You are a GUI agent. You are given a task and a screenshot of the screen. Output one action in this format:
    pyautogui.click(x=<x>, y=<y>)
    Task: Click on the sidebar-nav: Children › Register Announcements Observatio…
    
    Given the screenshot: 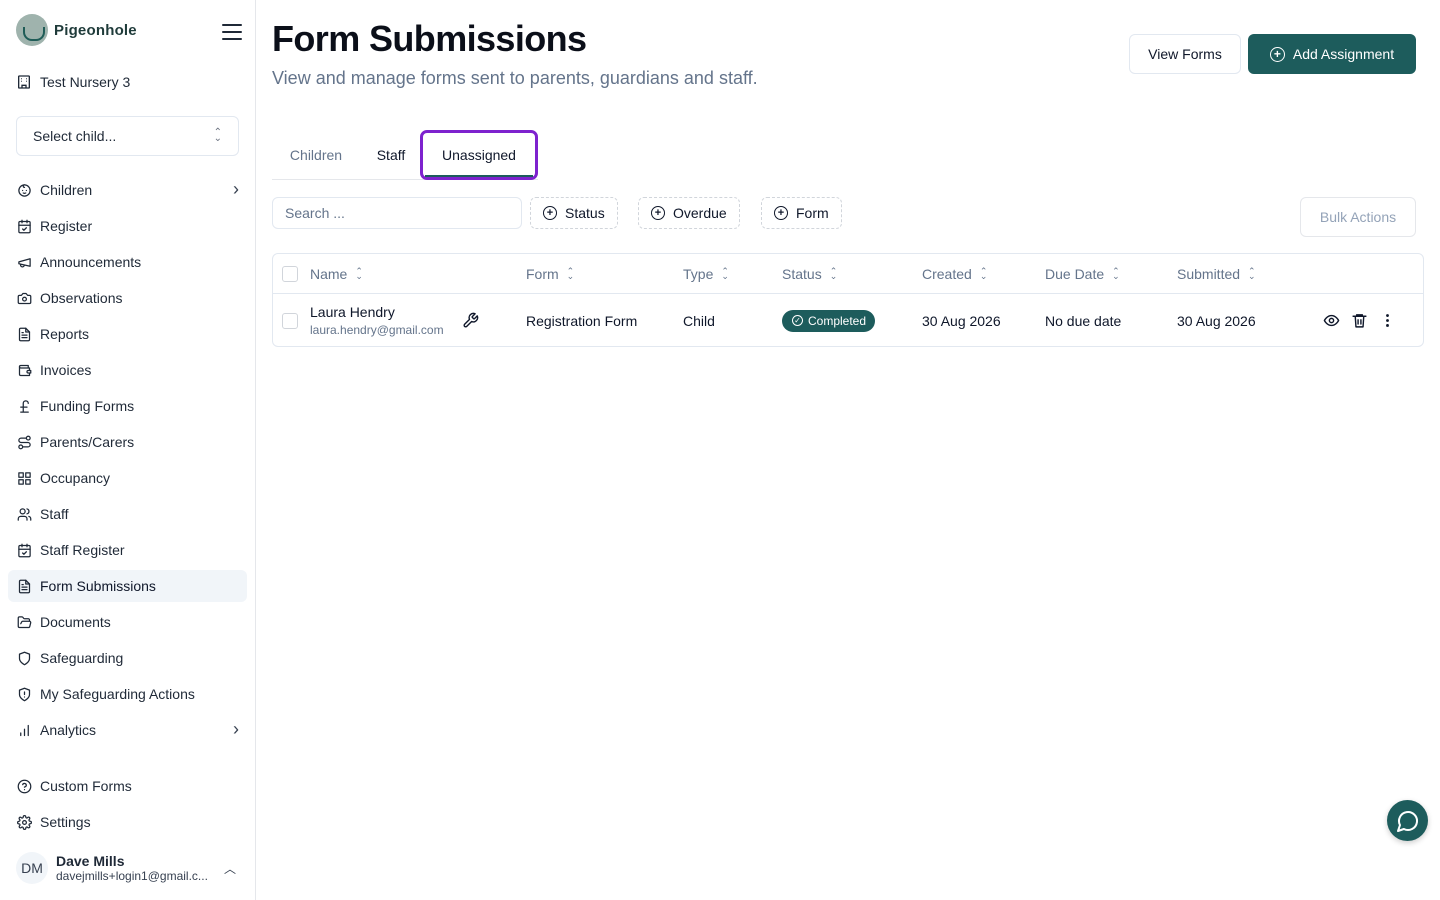 What is the action you would take?
    pyautogui.click(x=127, y=462)
    